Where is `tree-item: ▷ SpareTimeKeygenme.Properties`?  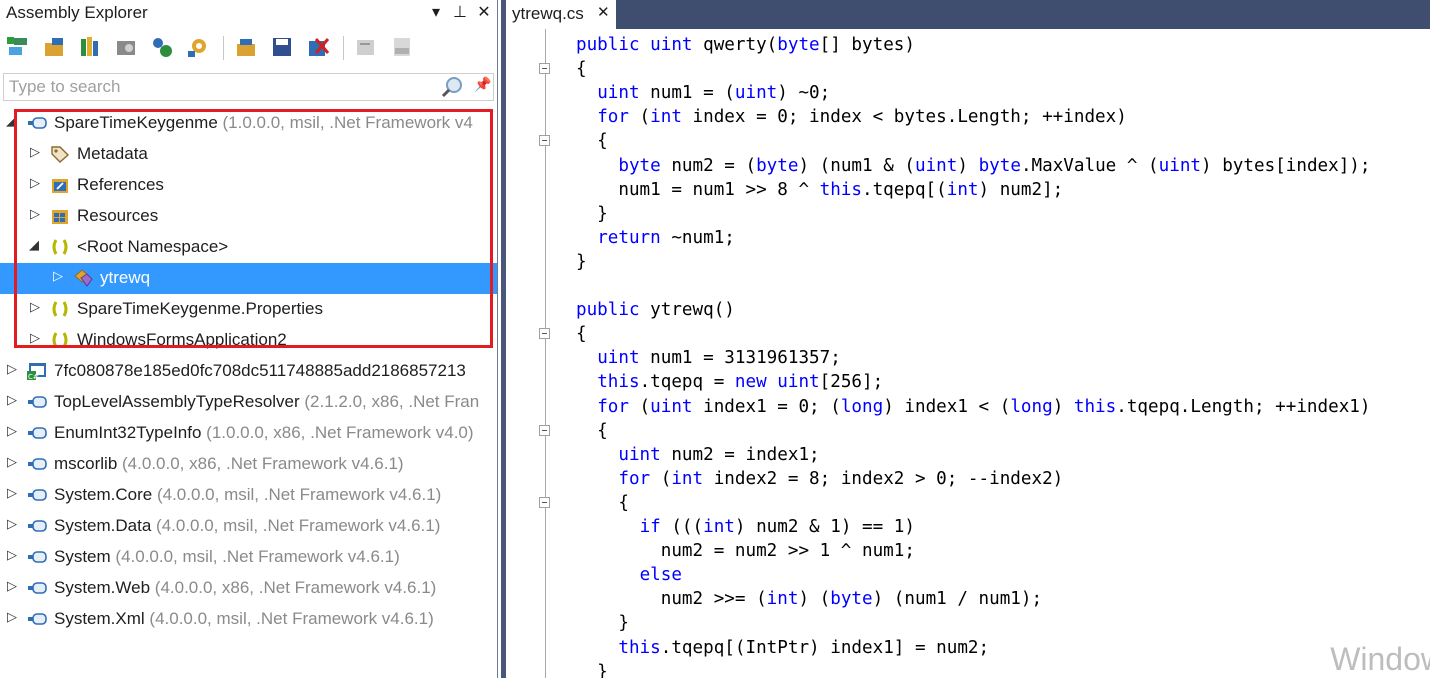
tree-item: ▷ SpareTimeKeygenme.Properties is located at coordinates (248, 309).